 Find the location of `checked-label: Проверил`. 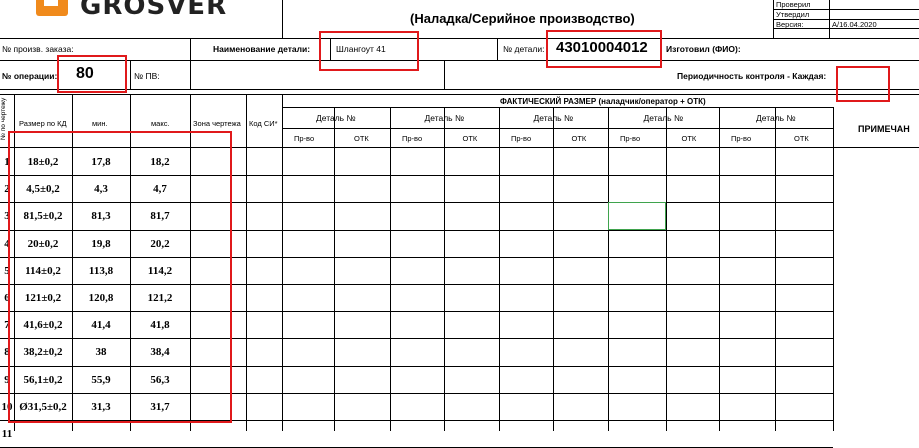

checked-label: Проверил is located at coordinates (793, 4).